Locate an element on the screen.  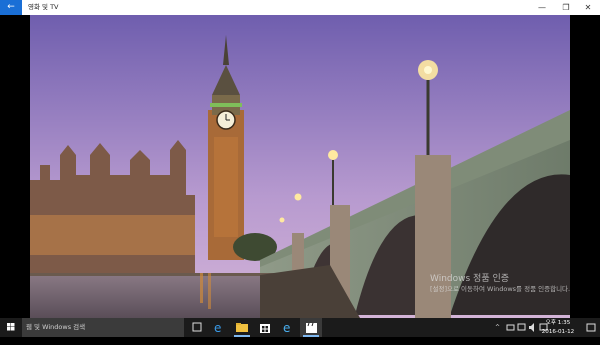
action-center-icon is located at coordinates (591, 327).